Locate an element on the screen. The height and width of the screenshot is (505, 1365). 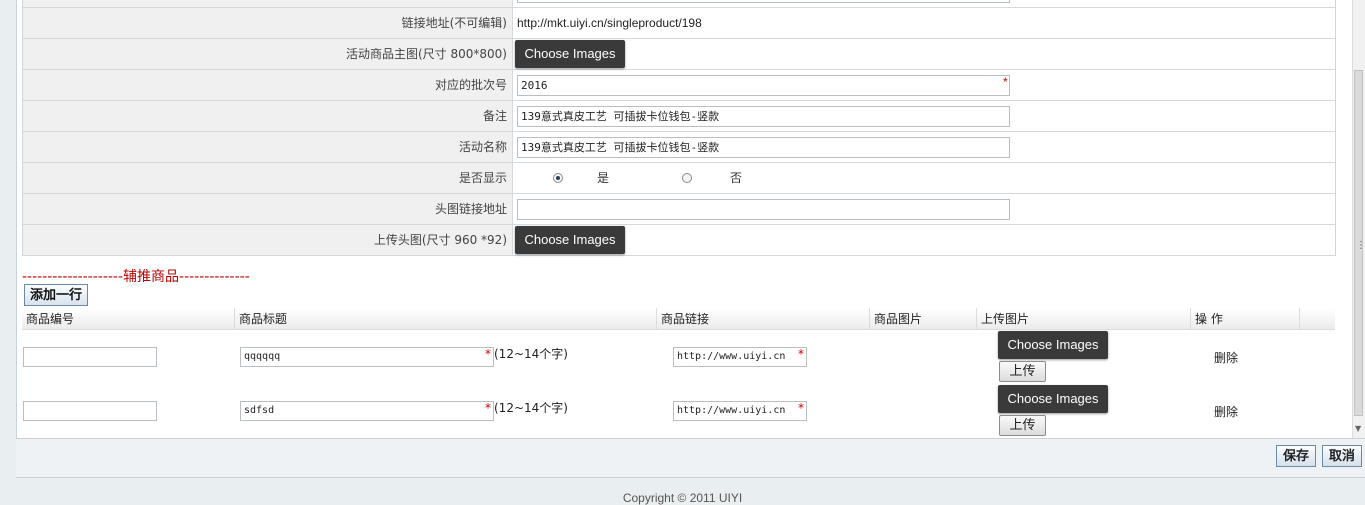
form-row-remark: 备注 139意式真皮工艺 可插拔卡位钱包-竖款 is located at coordinates (679, 116).